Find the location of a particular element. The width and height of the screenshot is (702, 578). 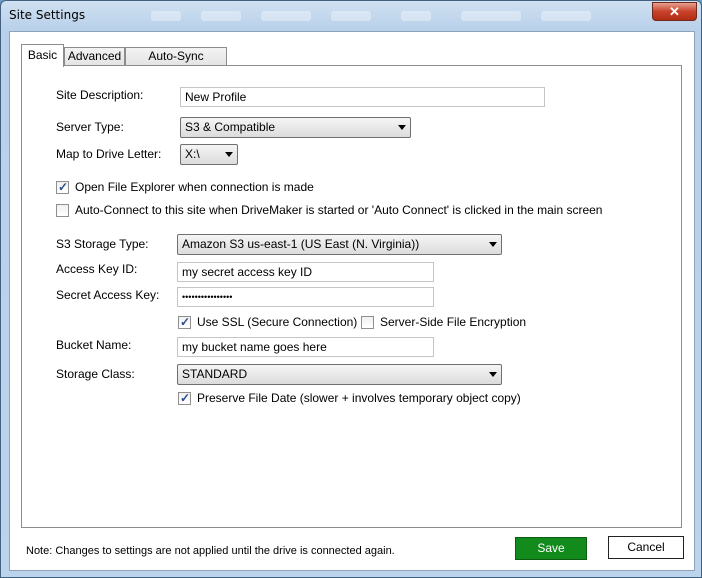

tab-auto-sync-settings: Auto-Sync Settings is located at coordinates (176, 63).